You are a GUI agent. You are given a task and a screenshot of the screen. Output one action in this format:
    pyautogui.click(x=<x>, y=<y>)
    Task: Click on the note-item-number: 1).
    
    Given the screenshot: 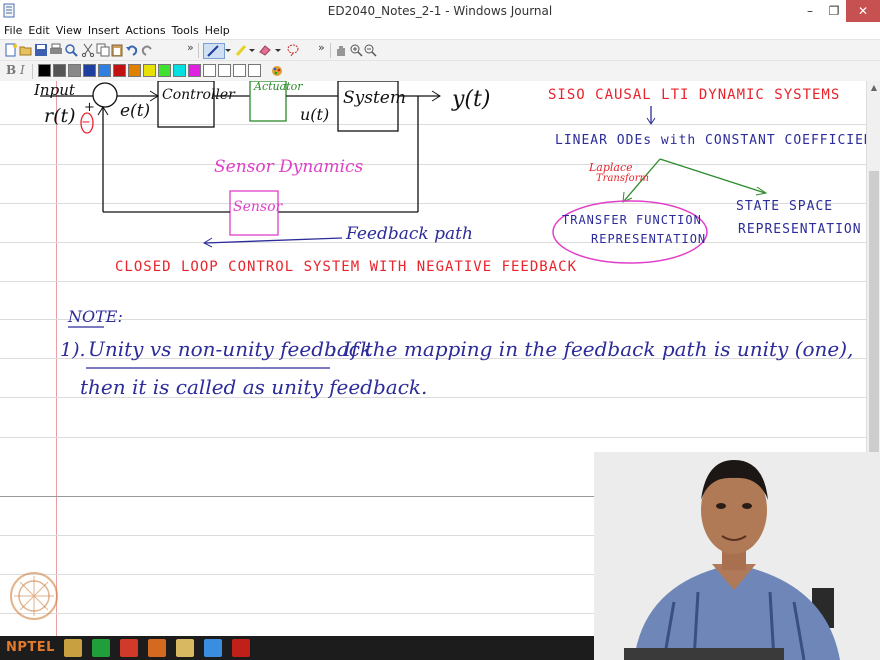 What is the action you would take?
    pyautogui.click(x=73, y=350)
    